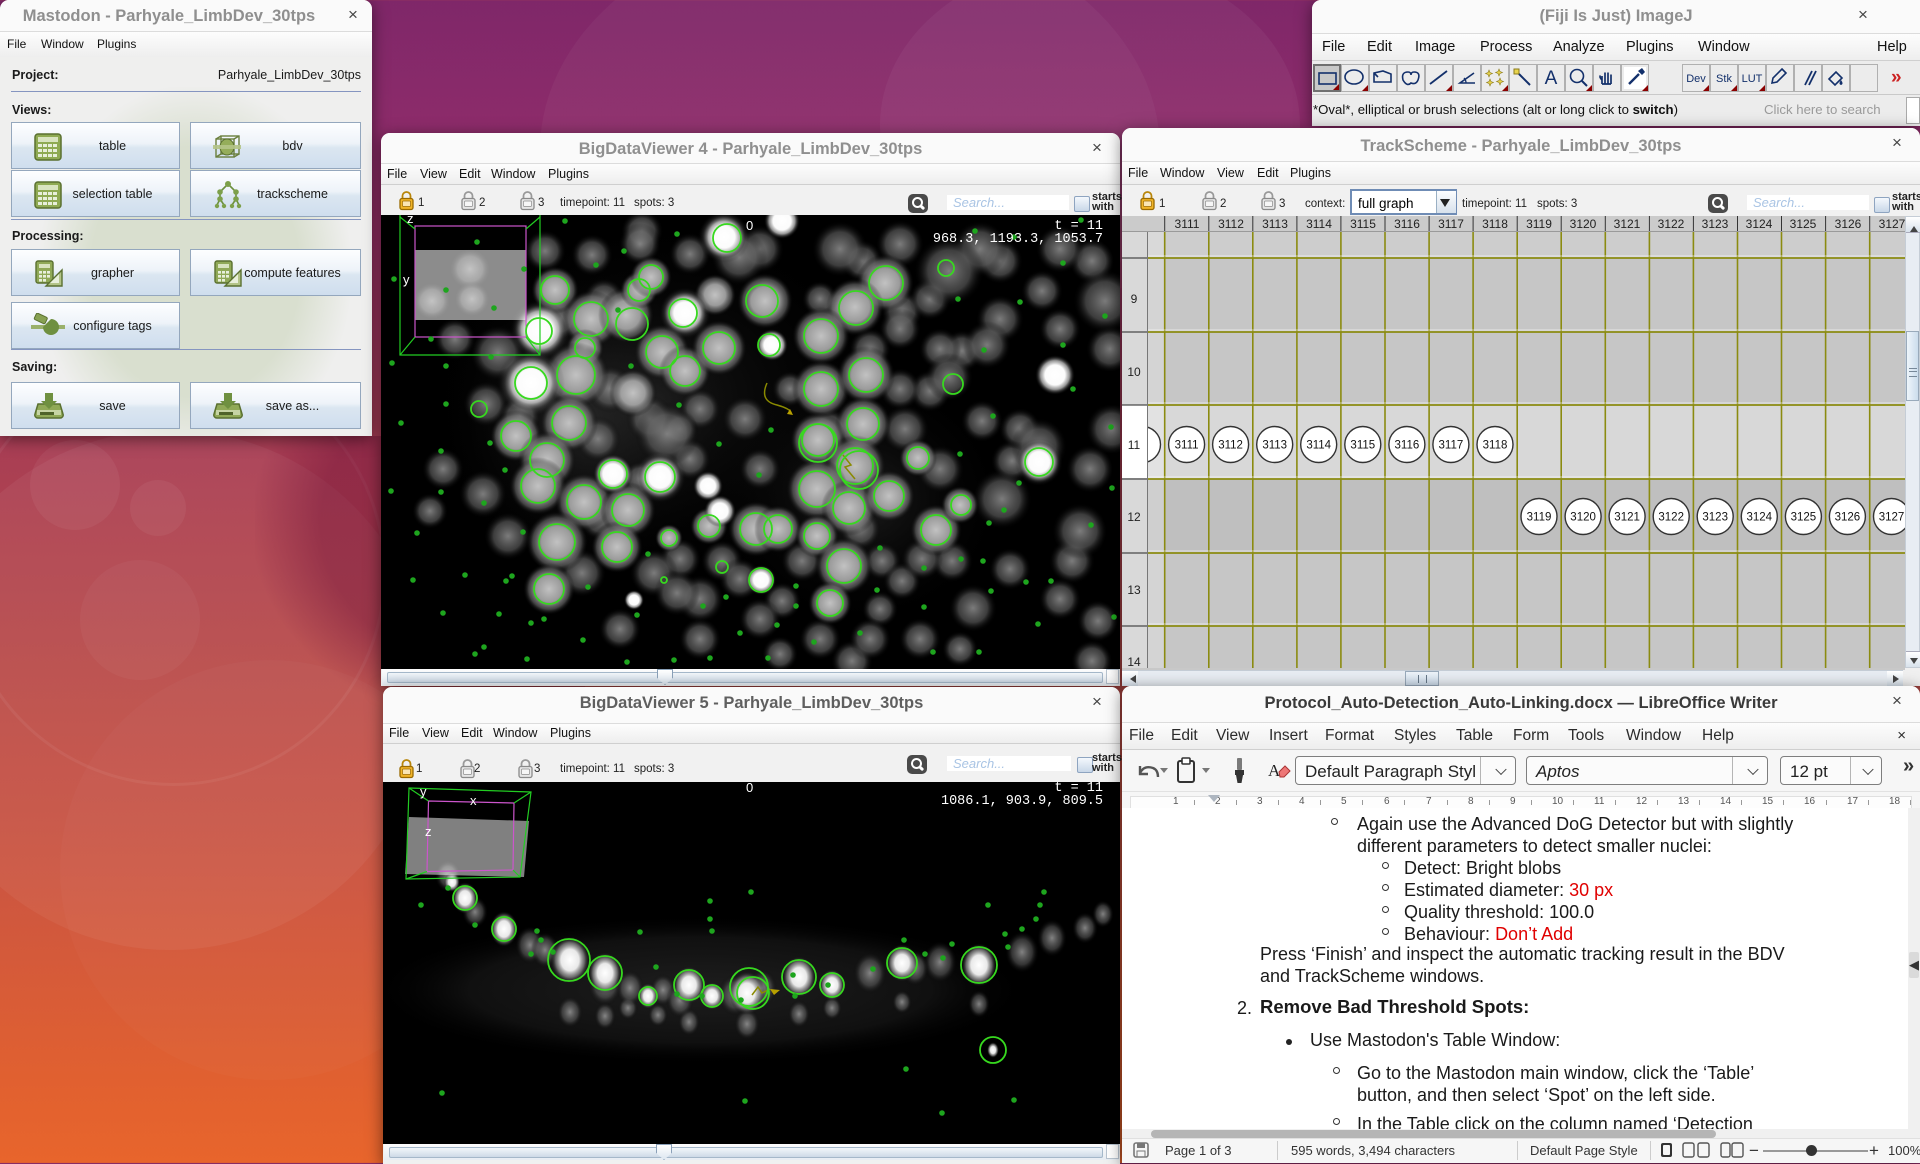  I want to click on svg-text: 968.3, 1193.3, 1053.7, so click(1018, 239).